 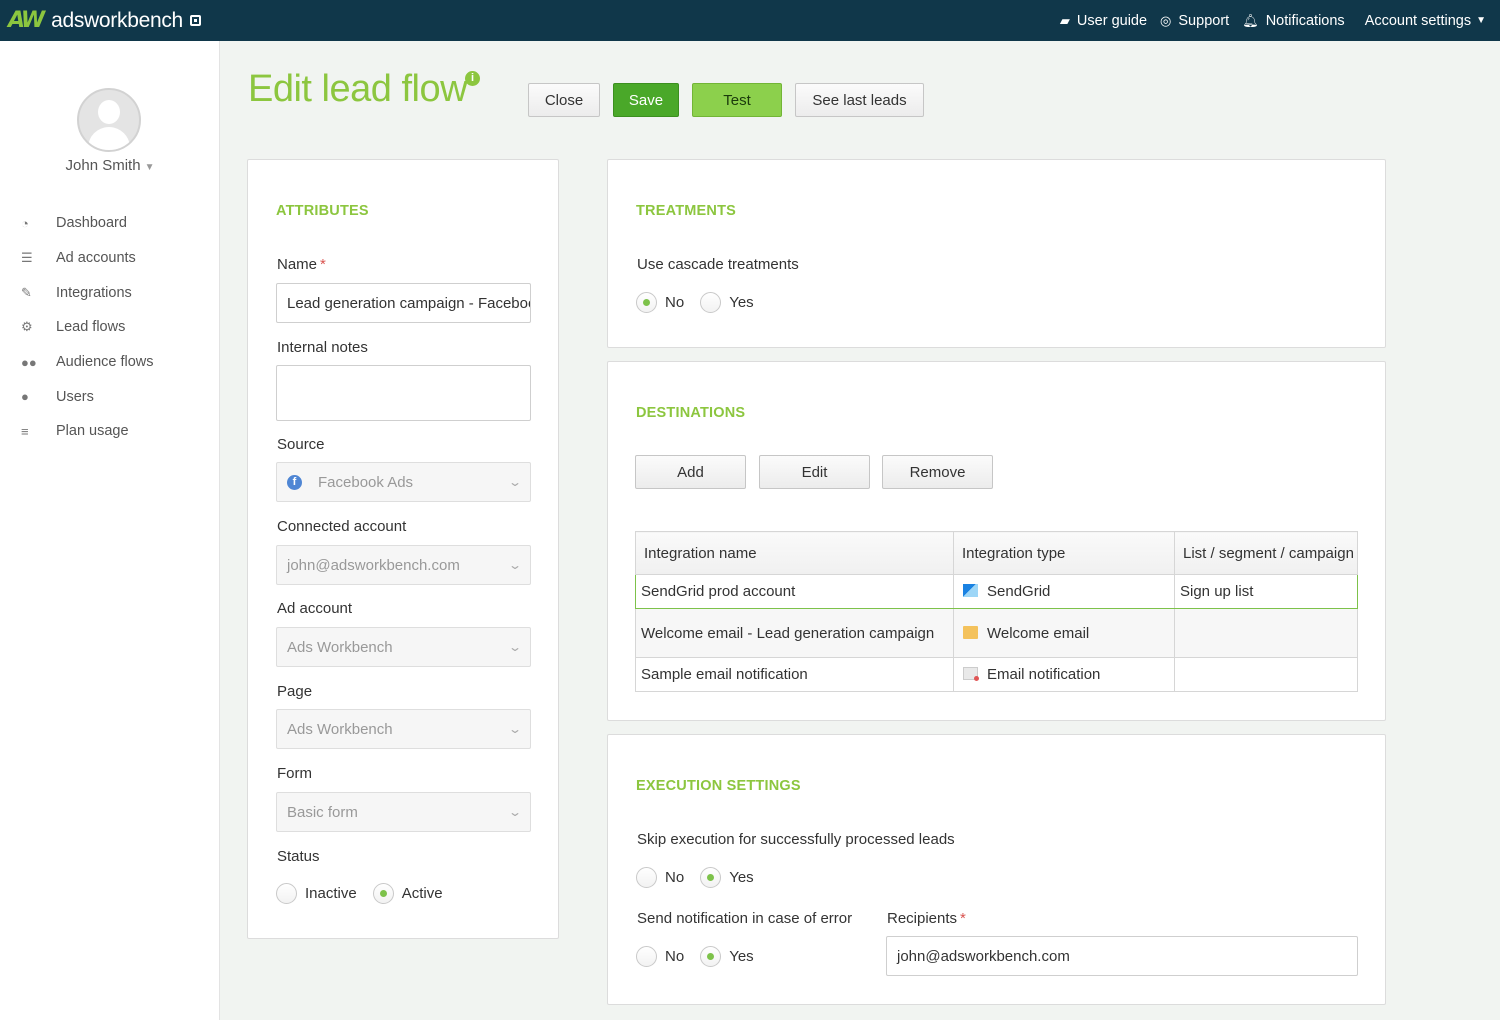 I want to click on account-settings-menu: Account settings ▼, so click(x=1425, y=21).